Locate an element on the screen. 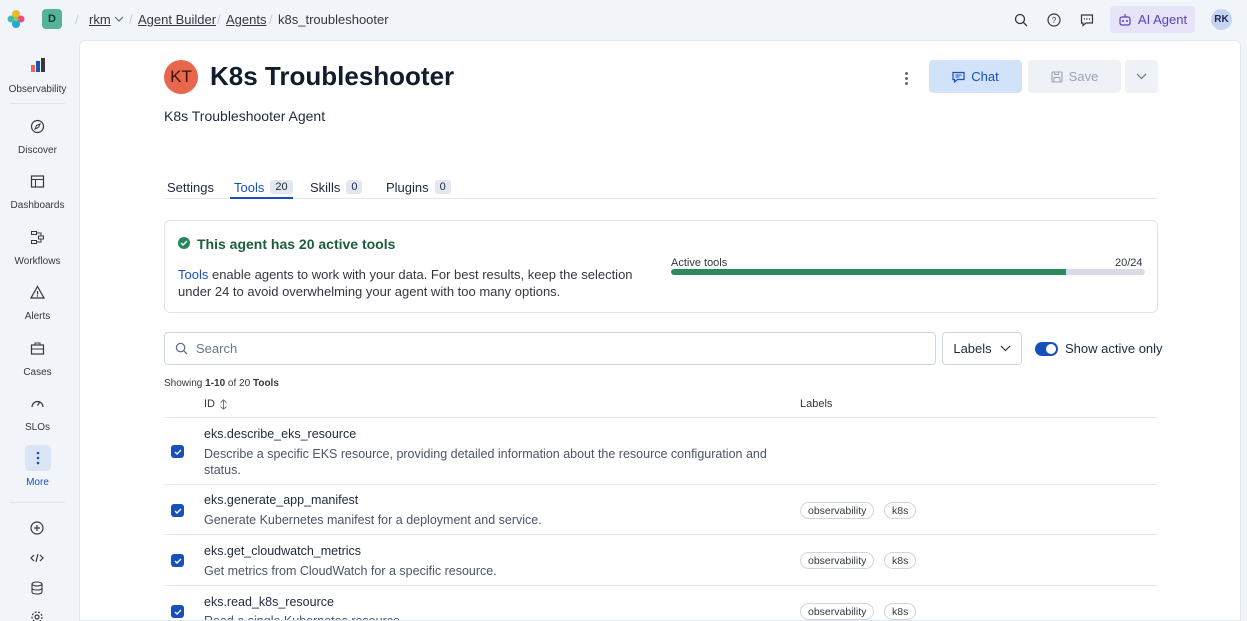  tool-description: Read a single Kubernetes resource. is located at coordinates (304, 617).